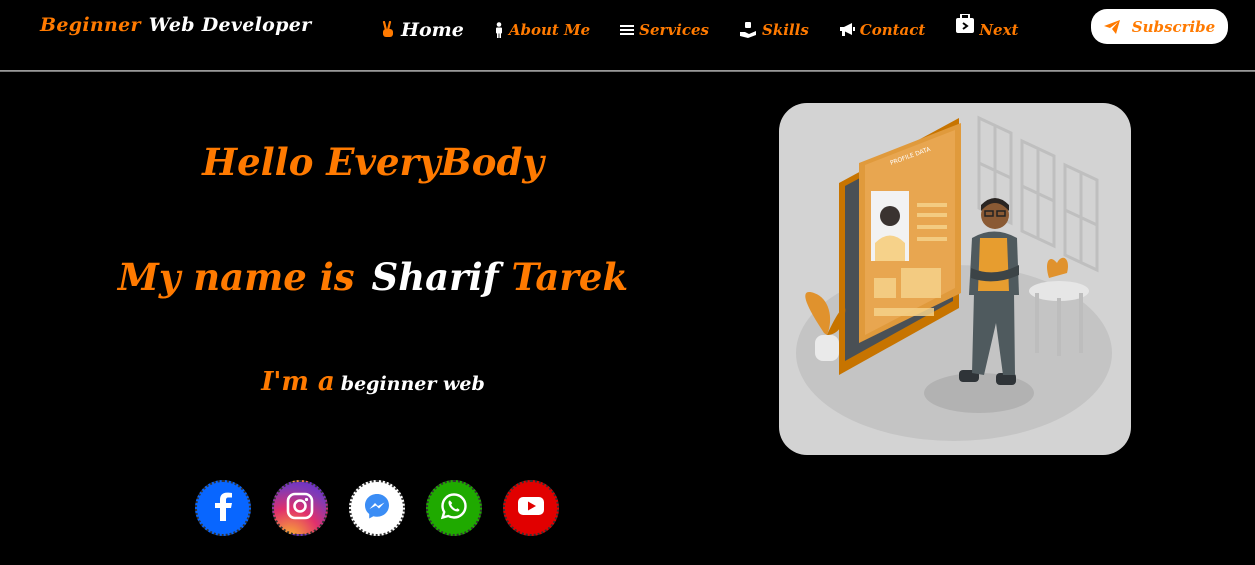 The image size is (1255, 565). I want to click on facebook-icon, so click(223, 508).